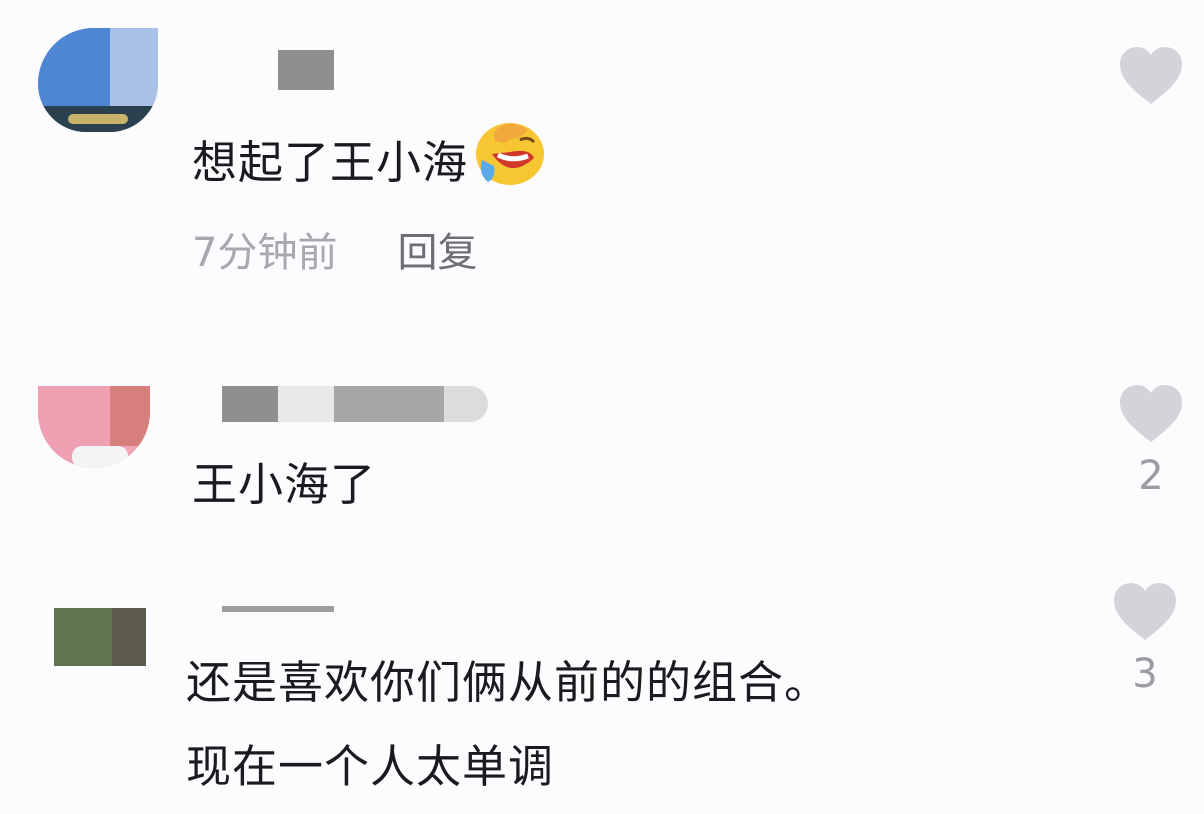 The image size is (1204, 814). I want to click on comment-text-line-2: 现在一个人太单调, so click(370, 766).